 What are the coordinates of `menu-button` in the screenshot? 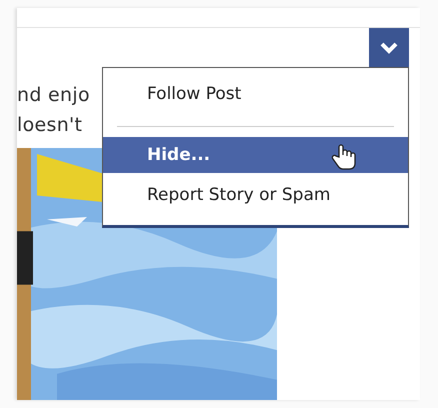 It's located at (389, 48).